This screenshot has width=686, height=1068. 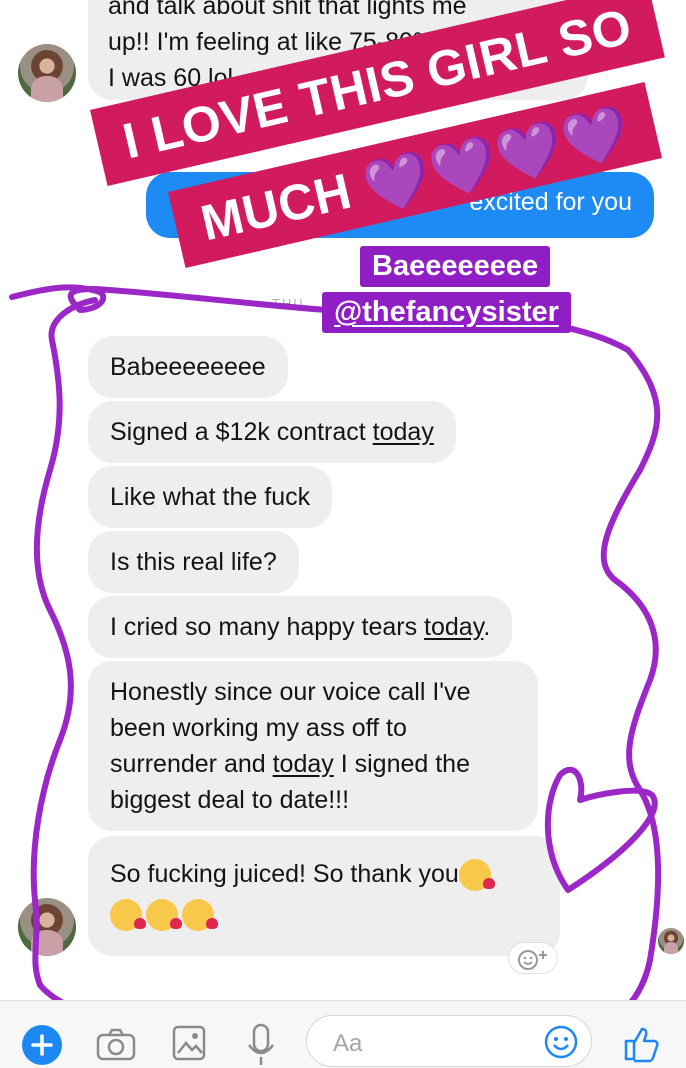 What do you see at coordinates (561, 1042) in the screenshot?
I see `emoji-icon` at bounding box center [561, 1042].